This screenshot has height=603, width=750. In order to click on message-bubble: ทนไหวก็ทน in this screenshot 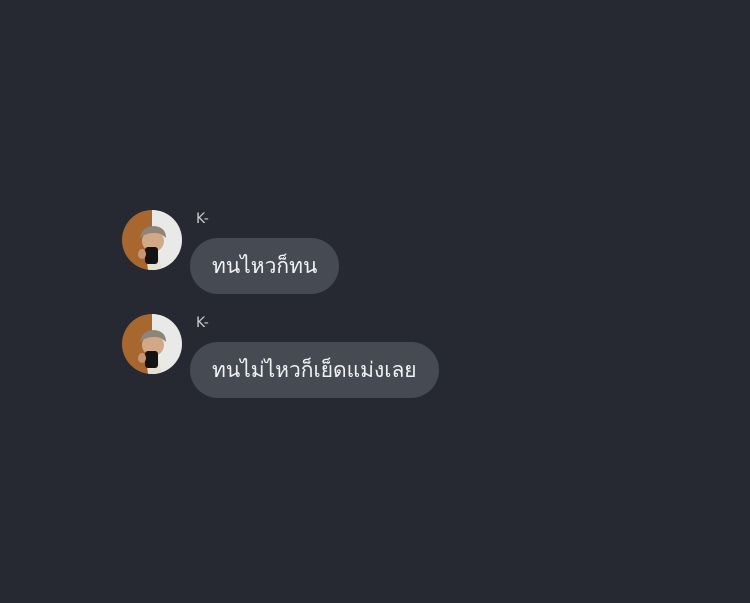, I will do `click(265, 266)`.